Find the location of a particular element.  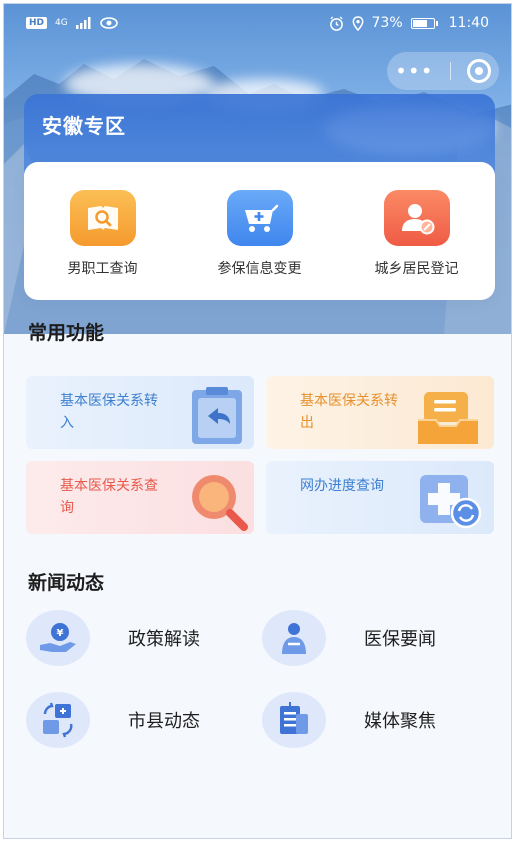

tile-label: 网办进度查询 is located at coordinates (342, 486).